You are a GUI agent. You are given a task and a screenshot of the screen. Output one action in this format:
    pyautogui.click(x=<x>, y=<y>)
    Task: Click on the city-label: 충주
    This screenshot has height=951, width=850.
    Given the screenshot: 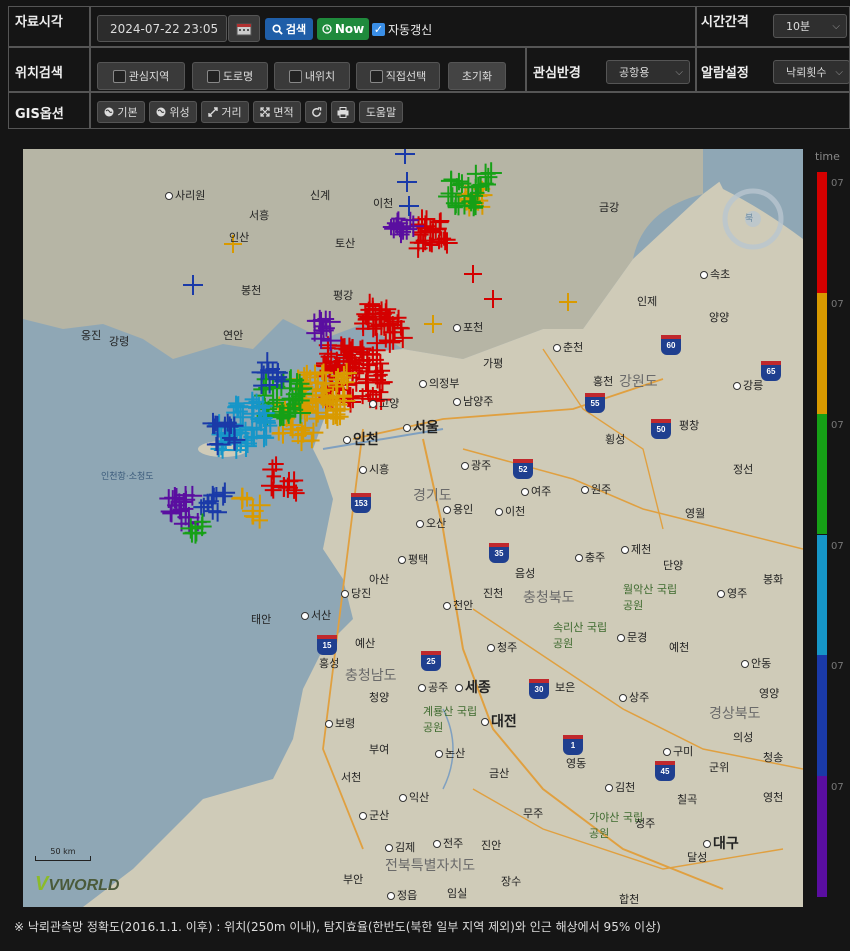 What is the action you would take?
    pyautogui.click(x=590, y=557)
    